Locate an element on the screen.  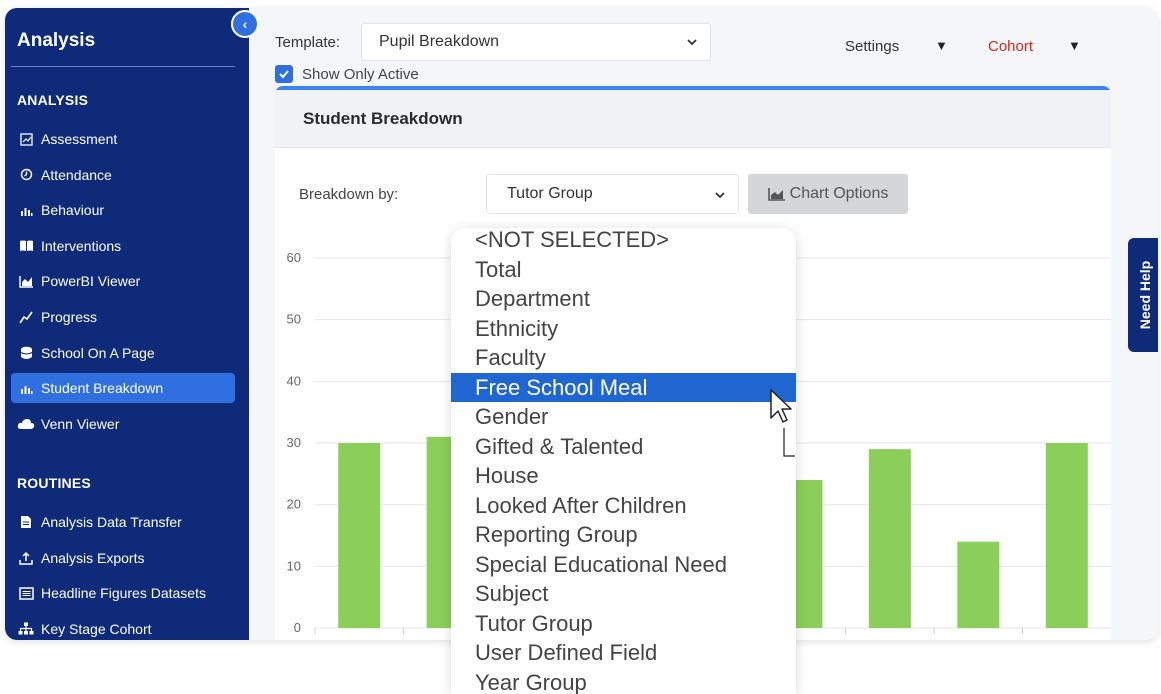
sidebar-item-analysis-exports: Analysis Exports is located at coordinates (123, 558).